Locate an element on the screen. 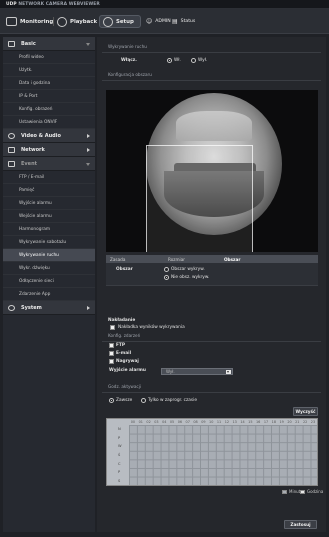  alarm-out-select: Wył. is located at coordinates (197, 371).